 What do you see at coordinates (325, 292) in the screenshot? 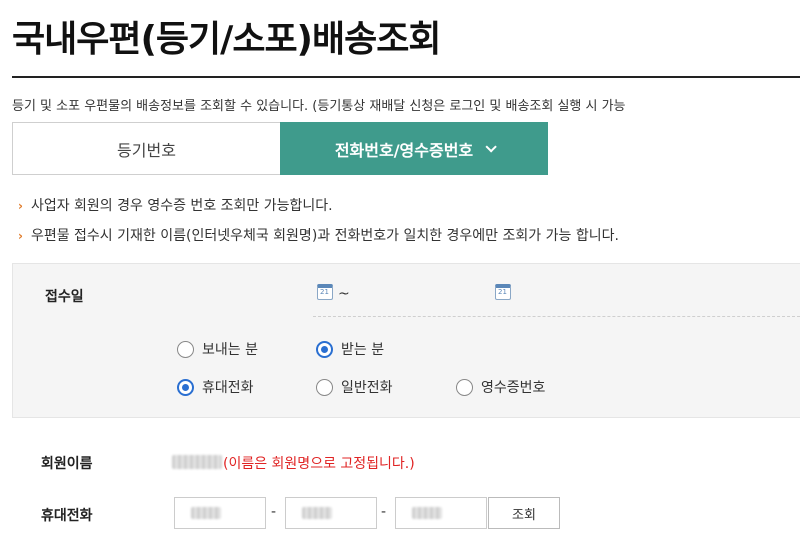
I see `calendar-start-icon` at bounding box center [325, 292].